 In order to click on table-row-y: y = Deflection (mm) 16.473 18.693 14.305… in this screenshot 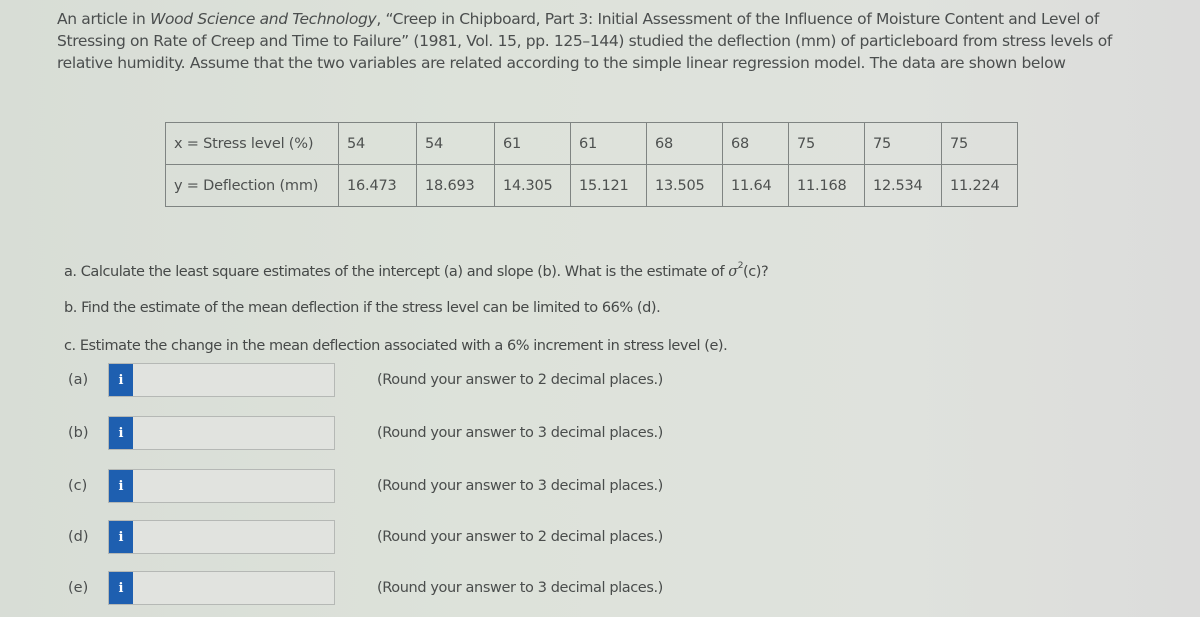, I will do `click(591, 185)`.